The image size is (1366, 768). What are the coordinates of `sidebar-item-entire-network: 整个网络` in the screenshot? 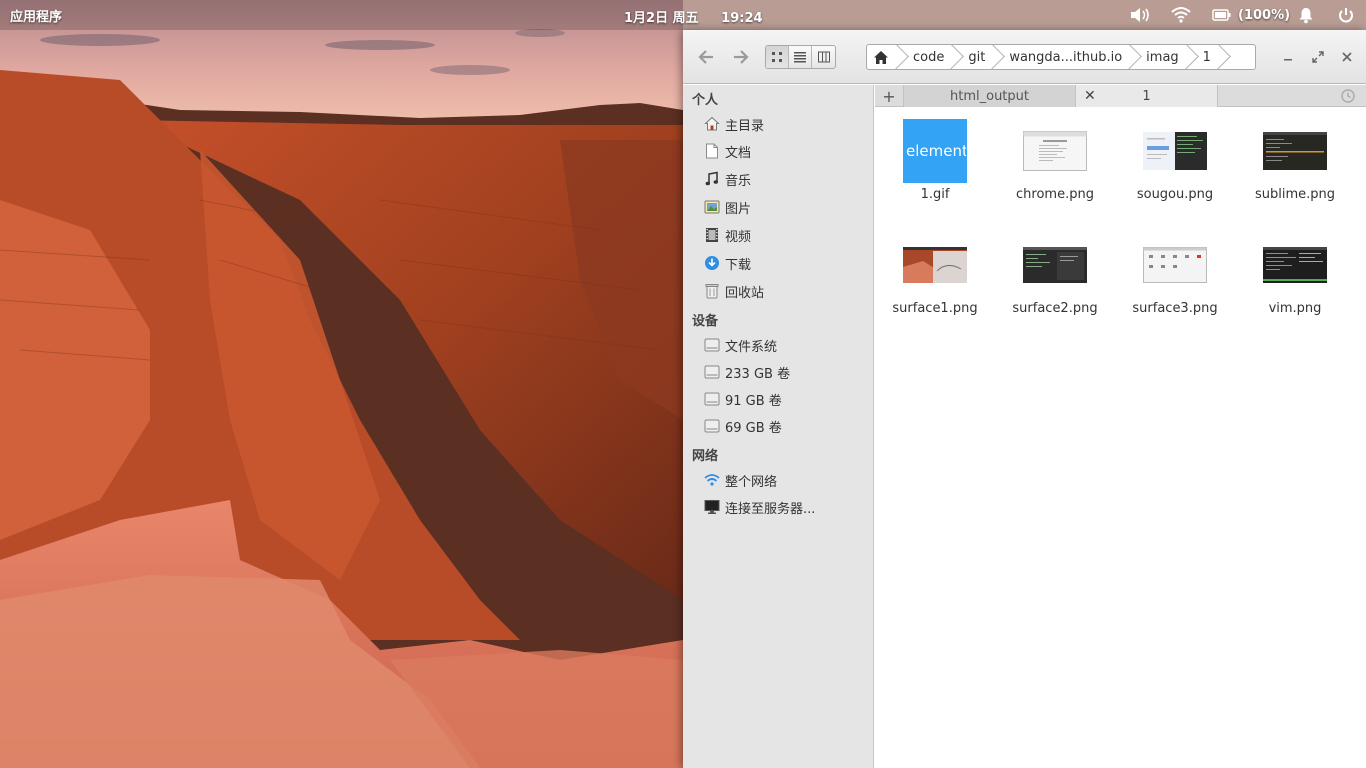 It's located at (740, 480).